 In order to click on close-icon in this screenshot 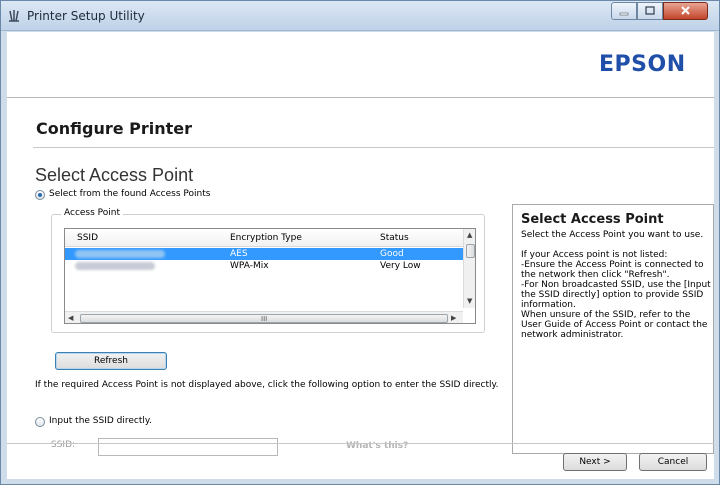, I will do `click(685, 10)`.